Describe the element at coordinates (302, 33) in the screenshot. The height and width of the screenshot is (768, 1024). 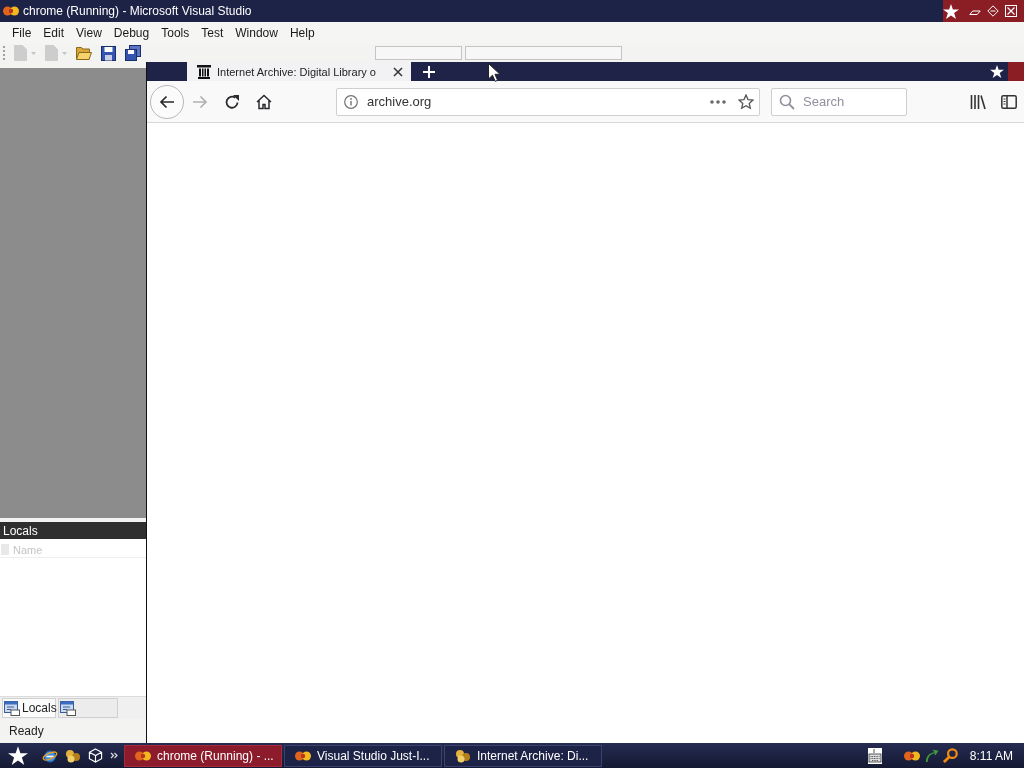
I see `menu-item: Help` at that location.